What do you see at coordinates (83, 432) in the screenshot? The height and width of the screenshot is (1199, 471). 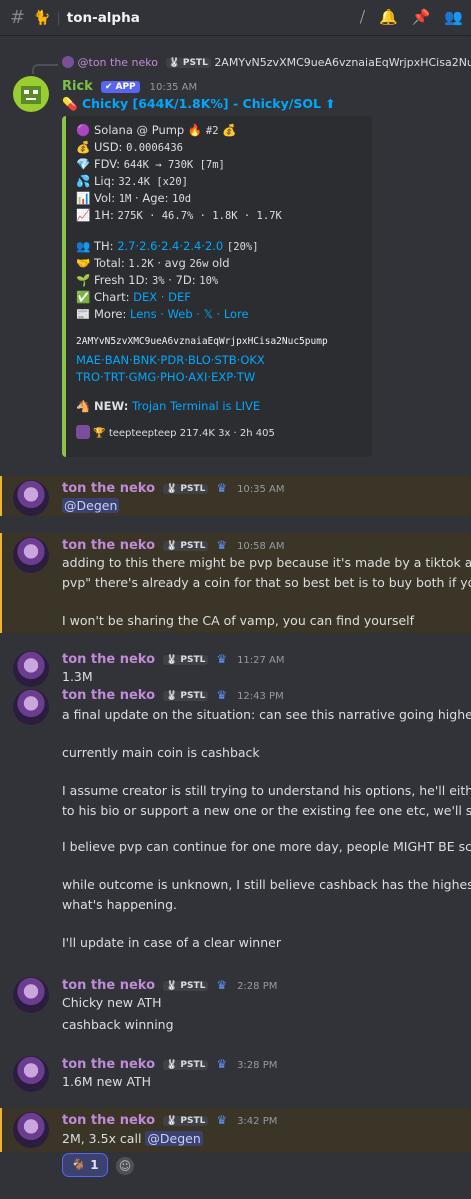 I see `footer-avatar` at bounding box center [83, 432].